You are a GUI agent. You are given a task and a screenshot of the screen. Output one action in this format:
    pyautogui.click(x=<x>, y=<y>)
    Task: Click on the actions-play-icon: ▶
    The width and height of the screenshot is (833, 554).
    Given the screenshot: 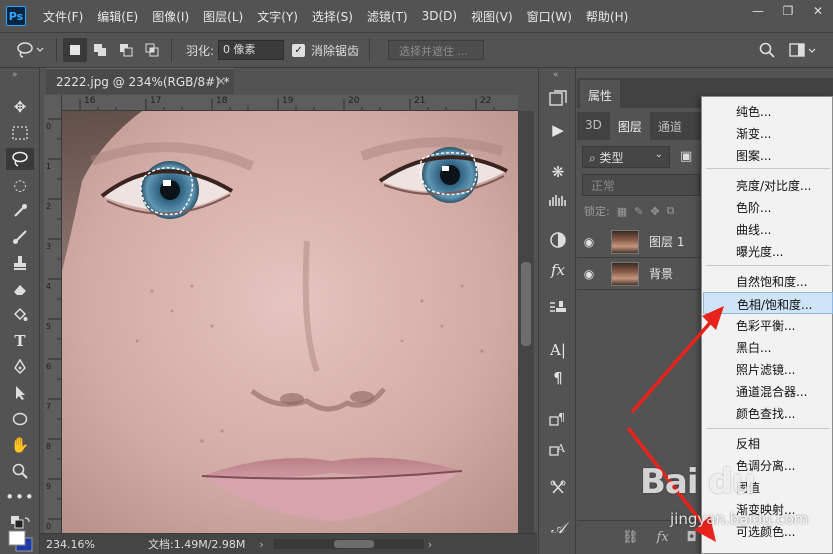 What is the action you would take?
    pyautogui.click(x=558, y=130)
    